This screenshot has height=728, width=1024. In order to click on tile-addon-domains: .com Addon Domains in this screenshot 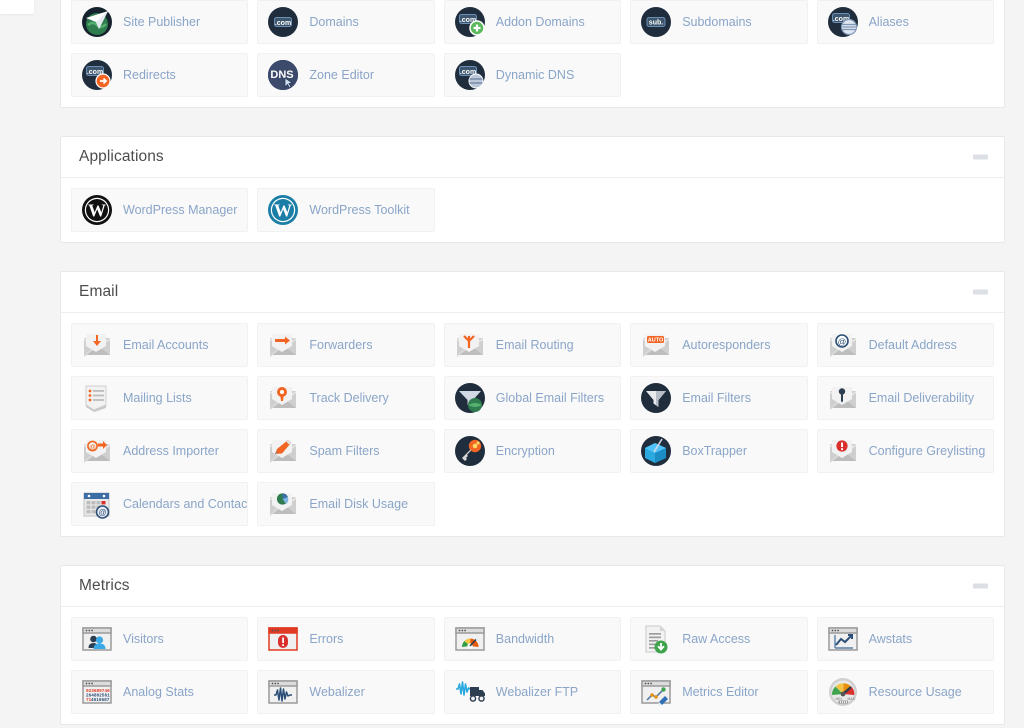, I will do `click(532, 22)`.